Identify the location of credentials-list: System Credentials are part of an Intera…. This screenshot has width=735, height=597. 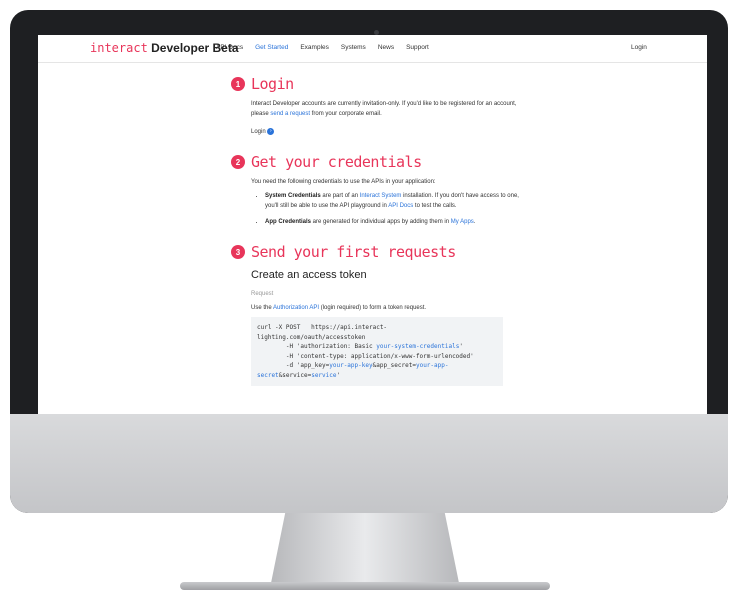
(386, 209).